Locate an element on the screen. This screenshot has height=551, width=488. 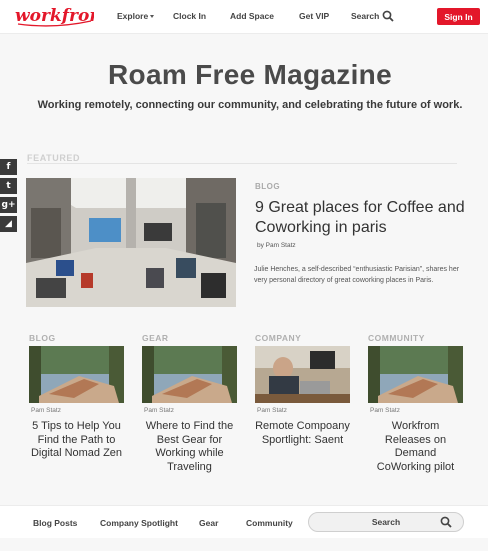
rss-icon: ◢ is located at coordinates (8, 224).